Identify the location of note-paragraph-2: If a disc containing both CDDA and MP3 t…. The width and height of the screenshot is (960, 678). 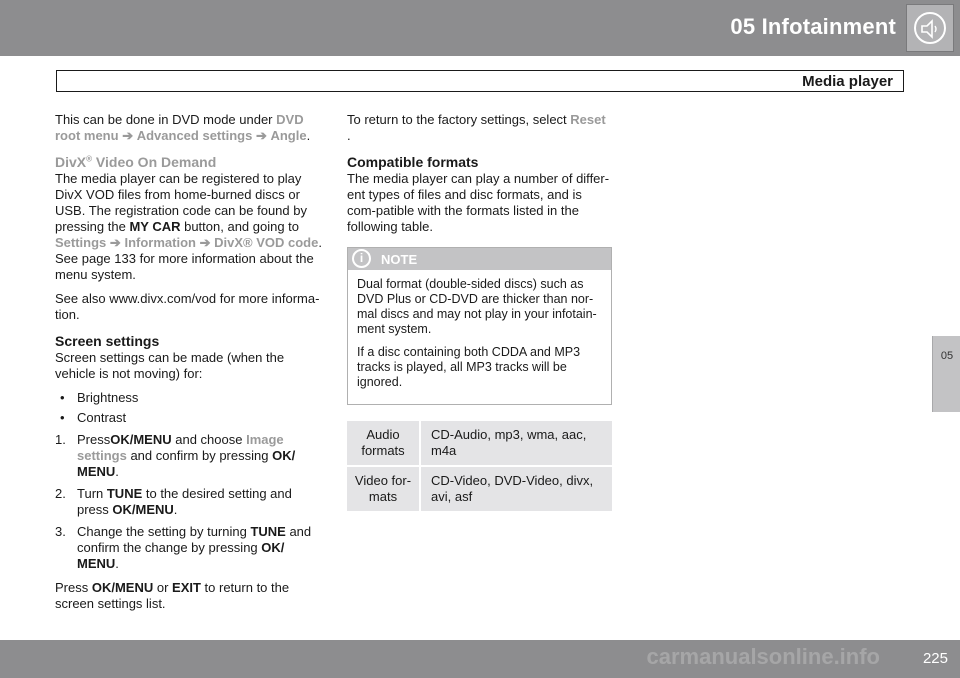
(469, 367).